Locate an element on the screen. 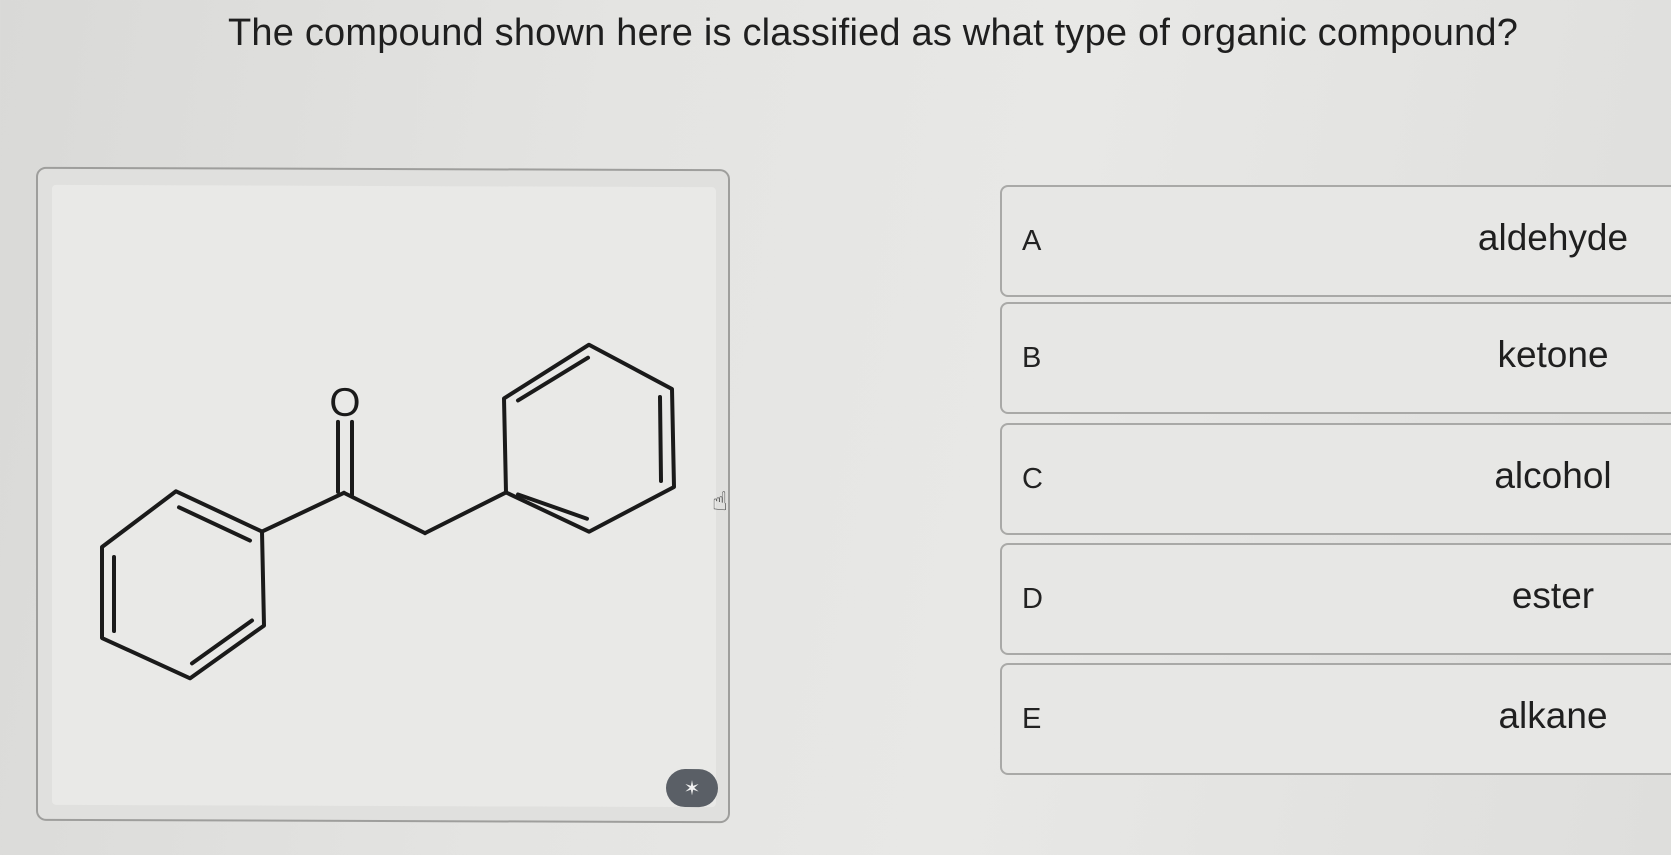 This screenshot has width=1671, height=855. oxygen-label: O is located at coordinates (344, 403).